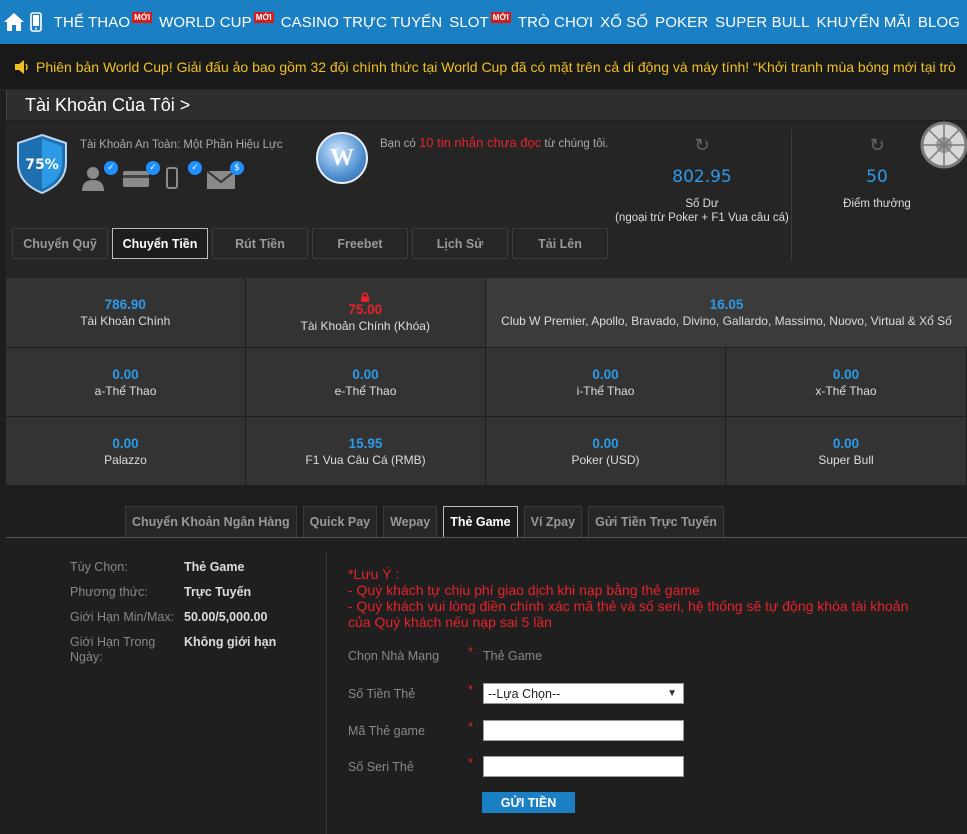  I want to click on method-tab-3: Thẻ Game, so click(480, 521).